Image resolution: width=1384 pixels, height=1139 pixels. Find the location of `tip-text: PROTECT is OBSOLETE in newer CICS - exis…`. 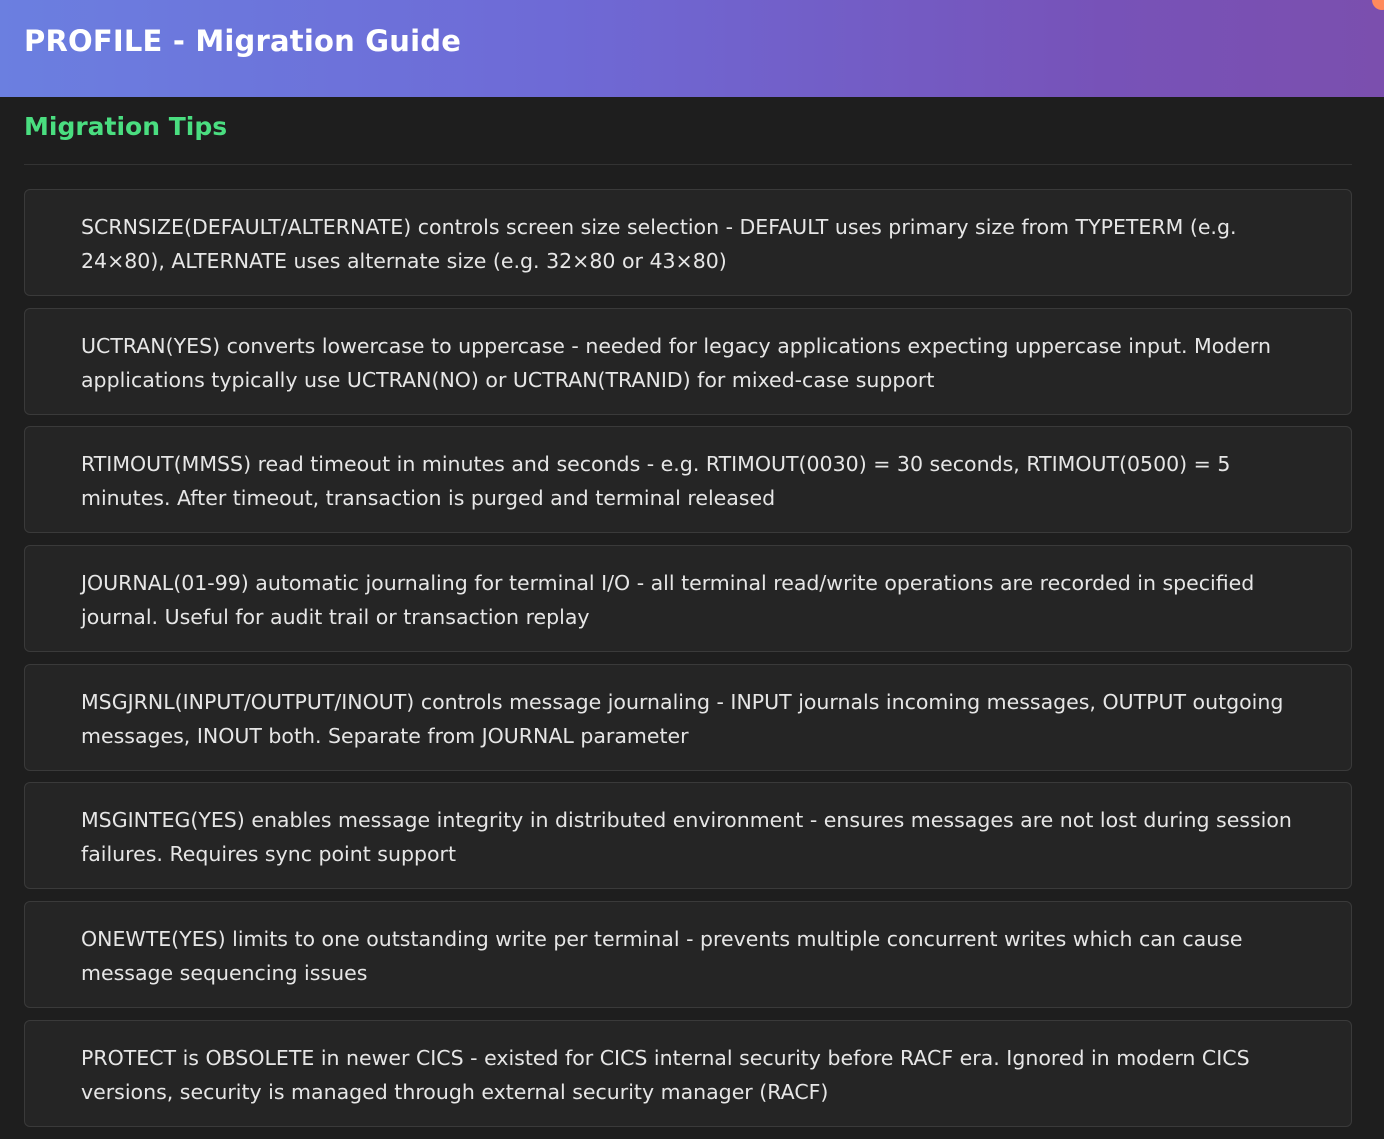

tip-text: PROTECT is OBSOLETE in newer CICS - exis… is located at coordinates (665, 1074).